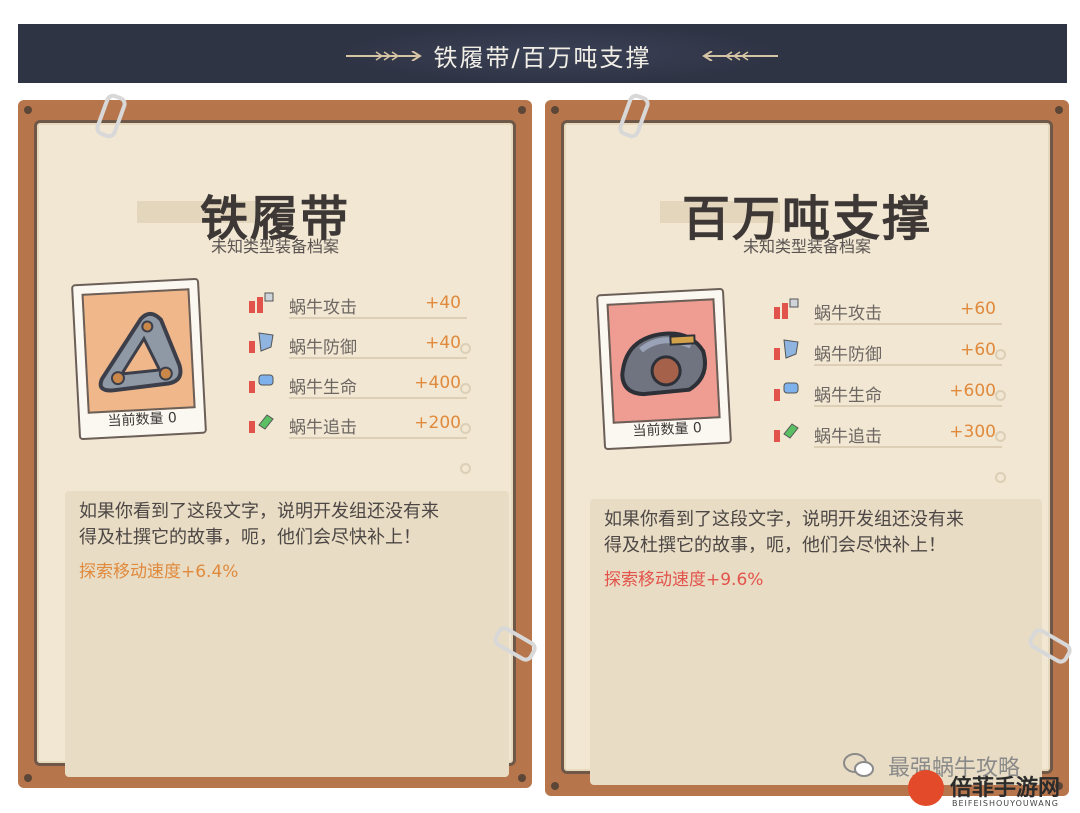 This screenshot has height=813, width=1080. What do you see at coordinates (858, 765) in the screenshot?
I see `wechat-icon` at bounding box center [858, 765].